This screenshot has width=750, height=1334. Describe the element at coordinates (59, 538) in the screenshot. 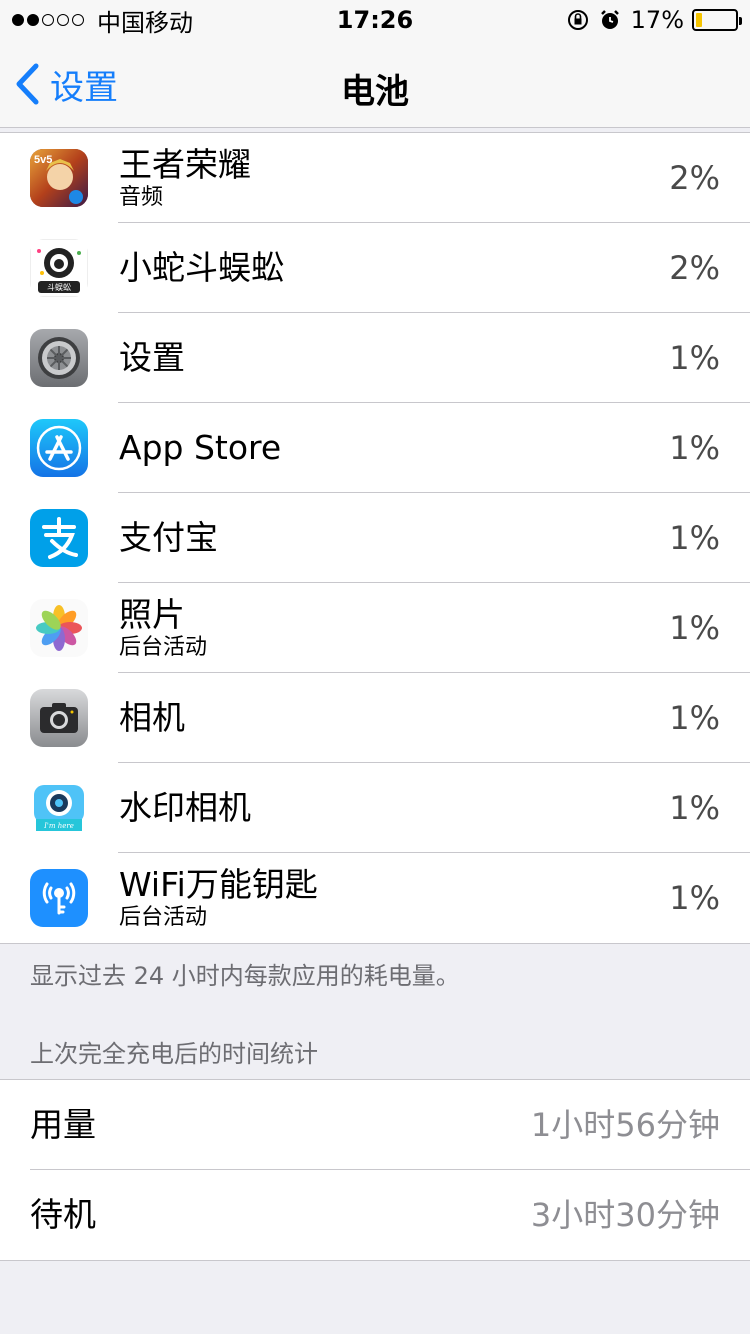

I see `alipay-icon` at that location.